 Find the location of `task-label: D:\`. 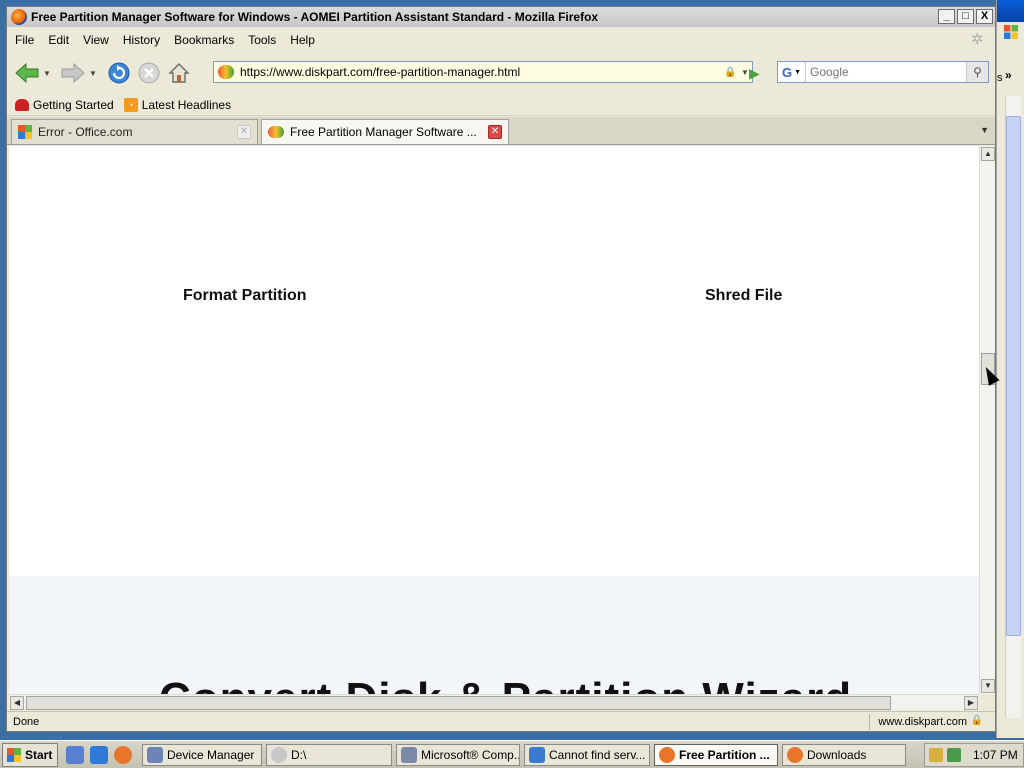

task-label: D:\ is located at coordinates (299, 754).